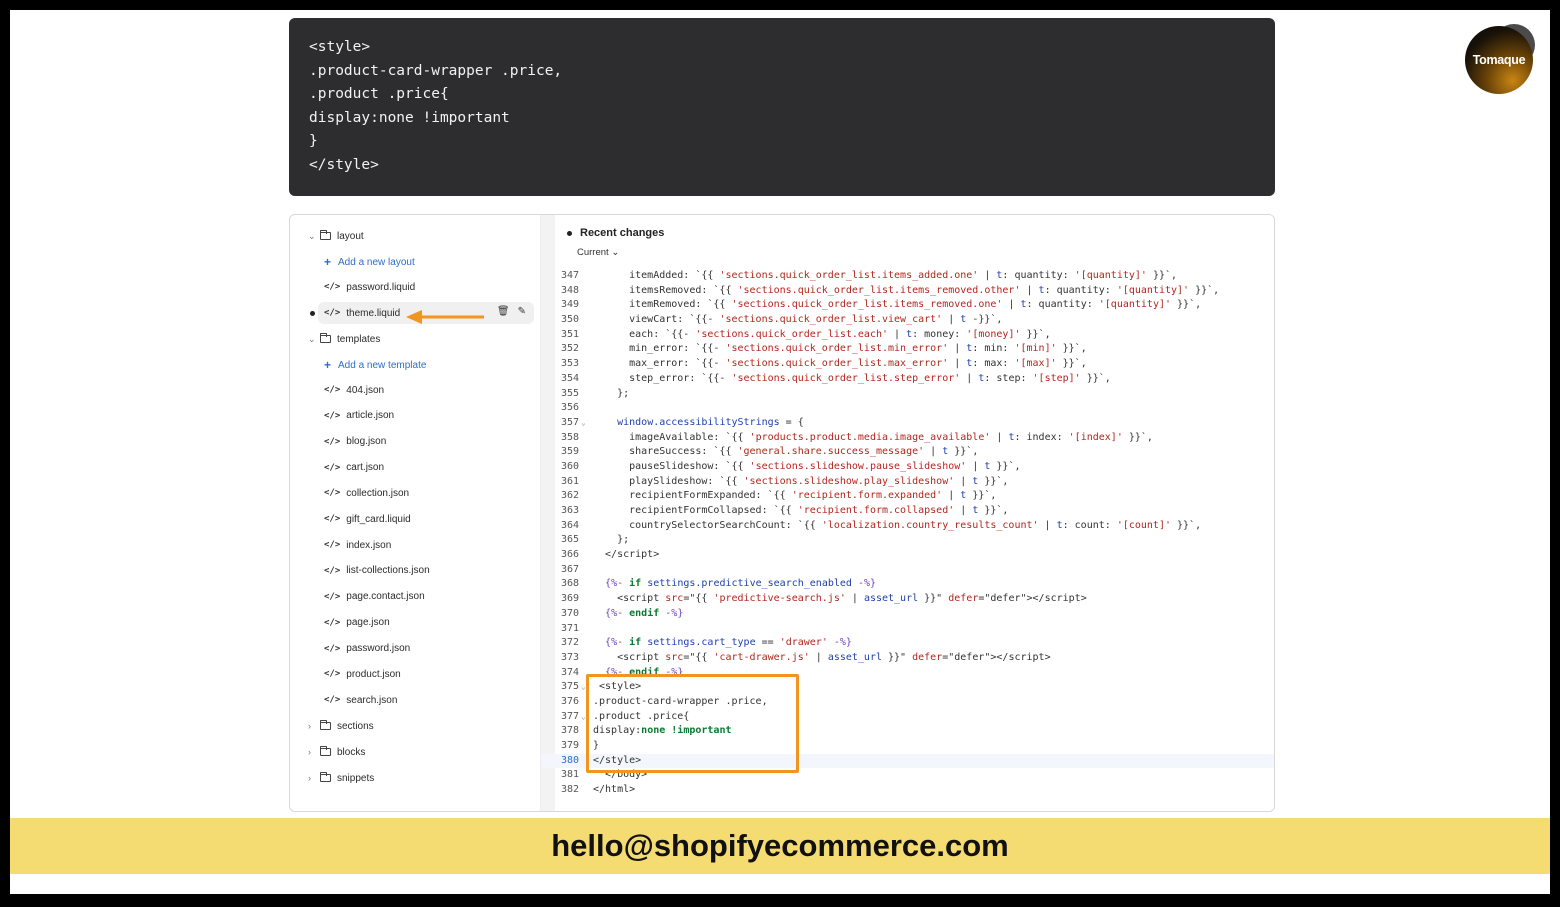 This screenshot has width=1560, height=907. What do you see at coordinates (344, 164) in the screenshot?
I see `code-line: </style>` at bounding box center [344, 164].